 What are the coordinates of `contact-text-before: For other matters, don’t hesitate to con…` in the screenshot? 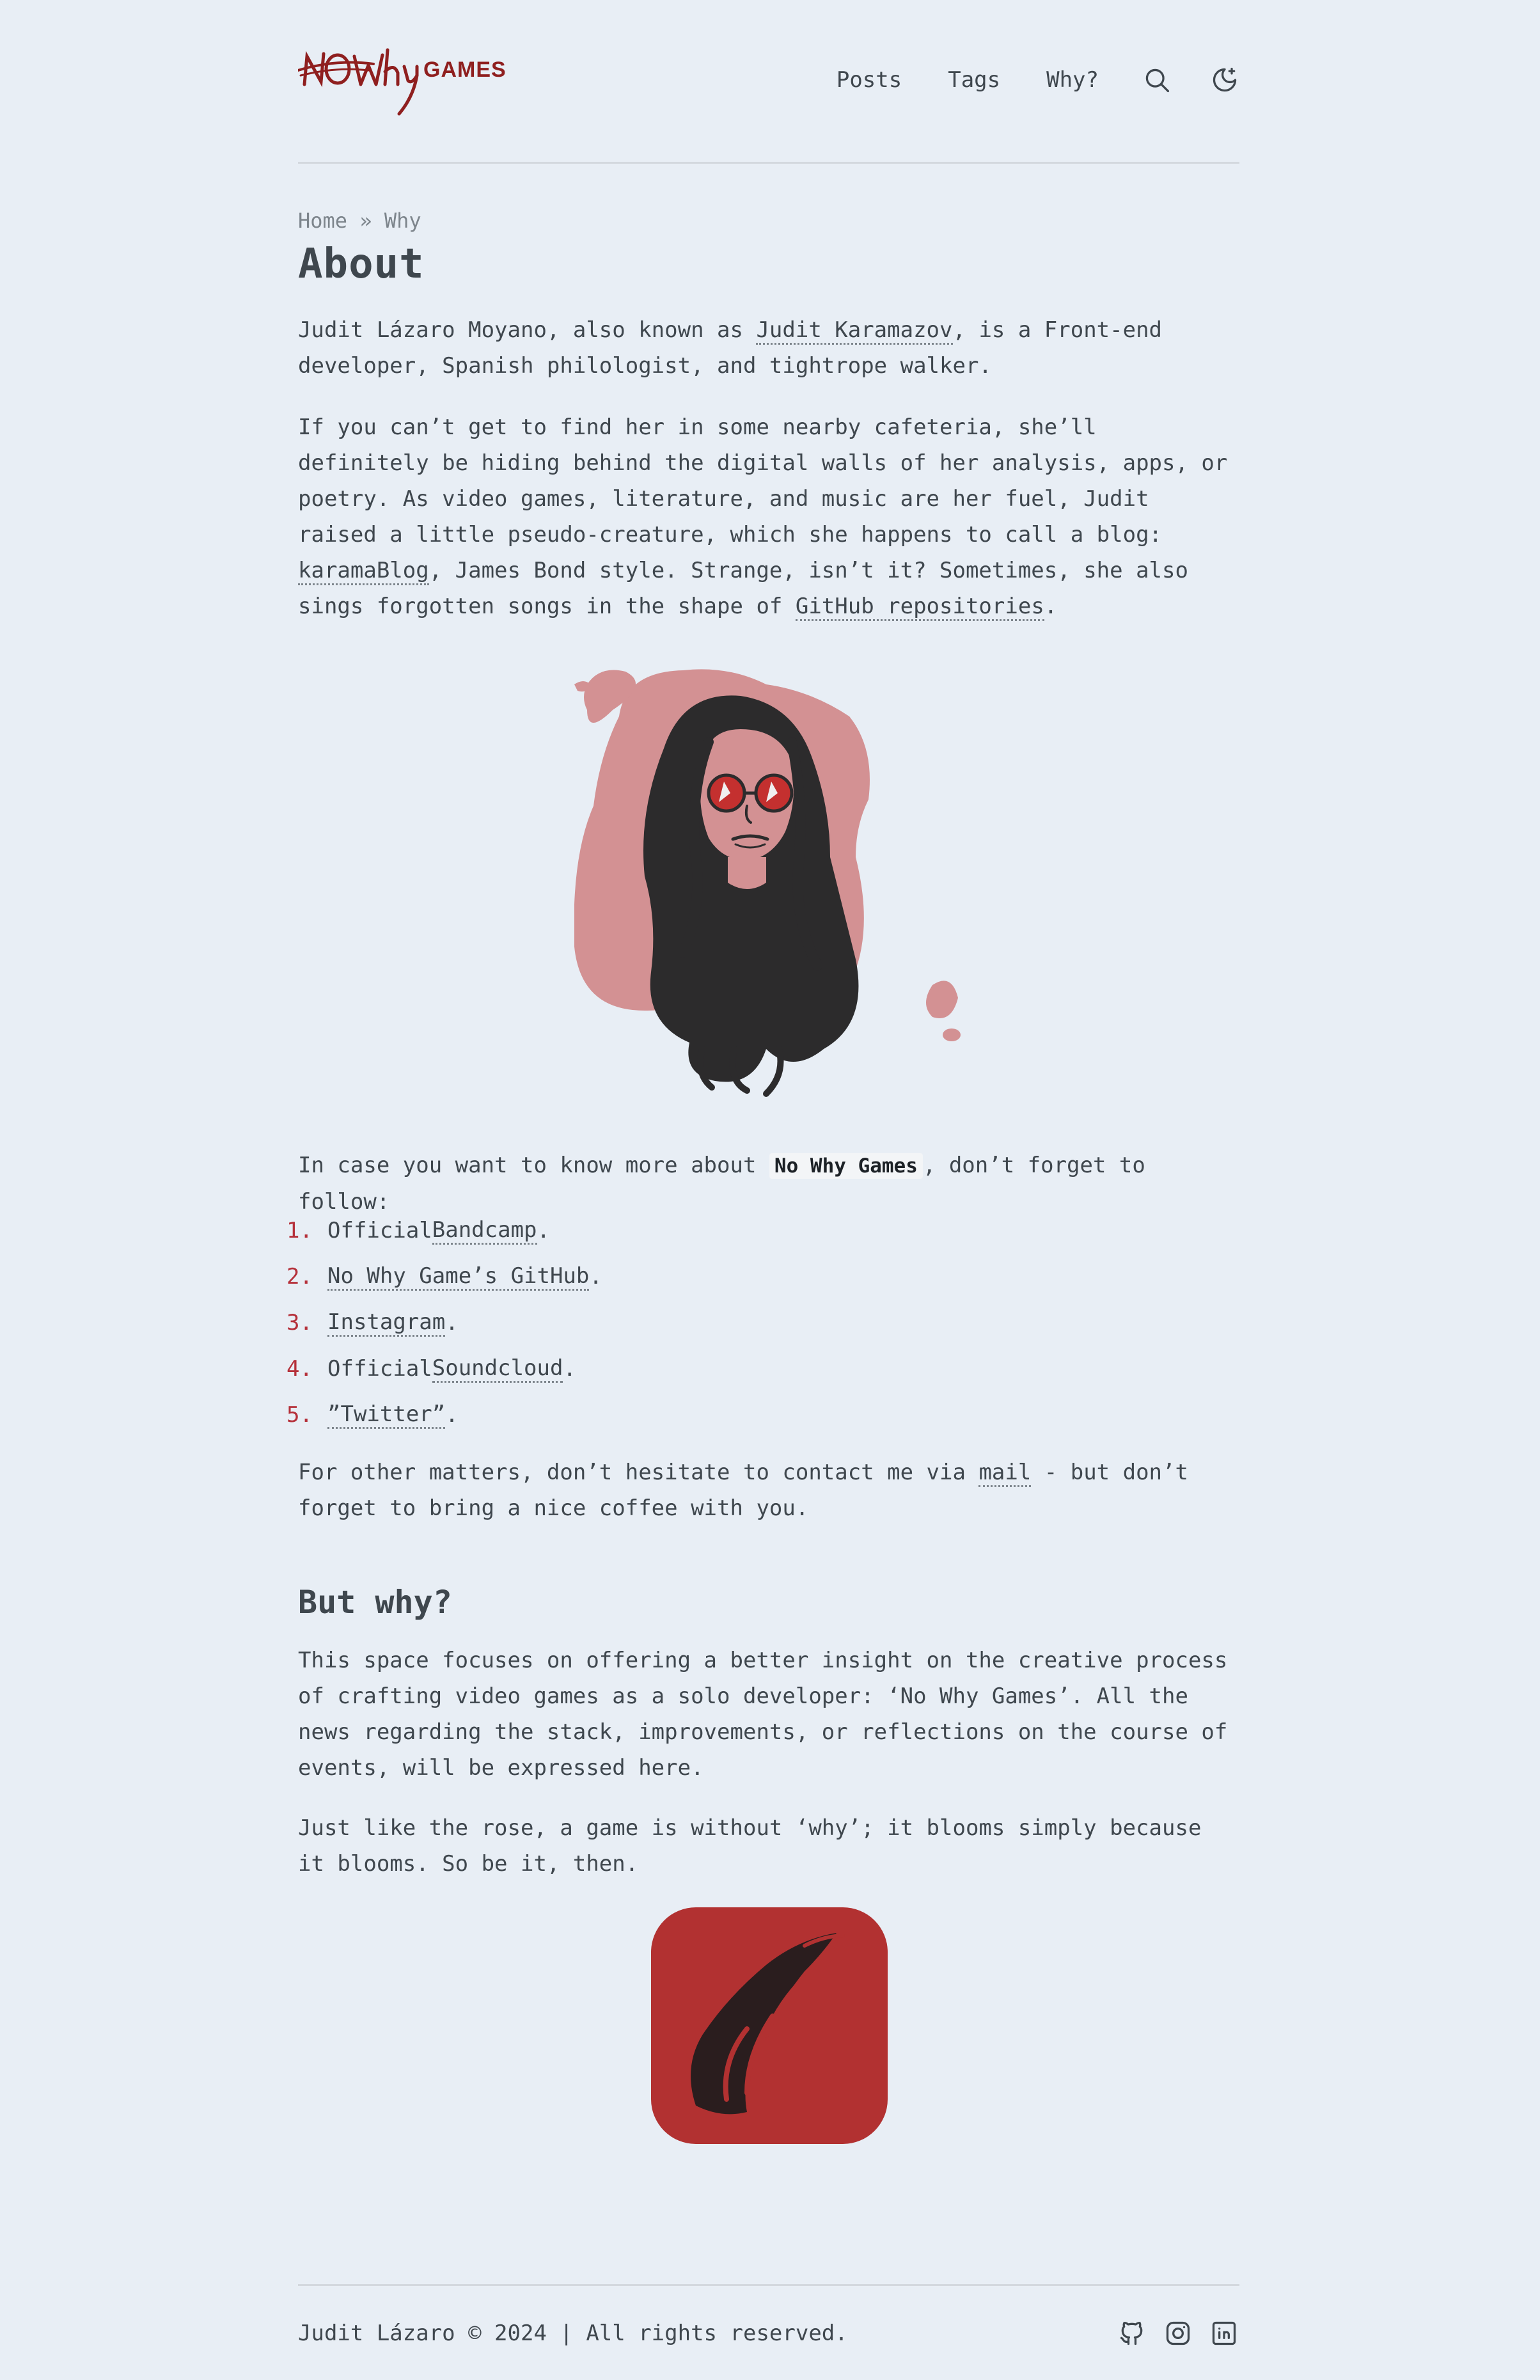 It's located at (638, 1472).